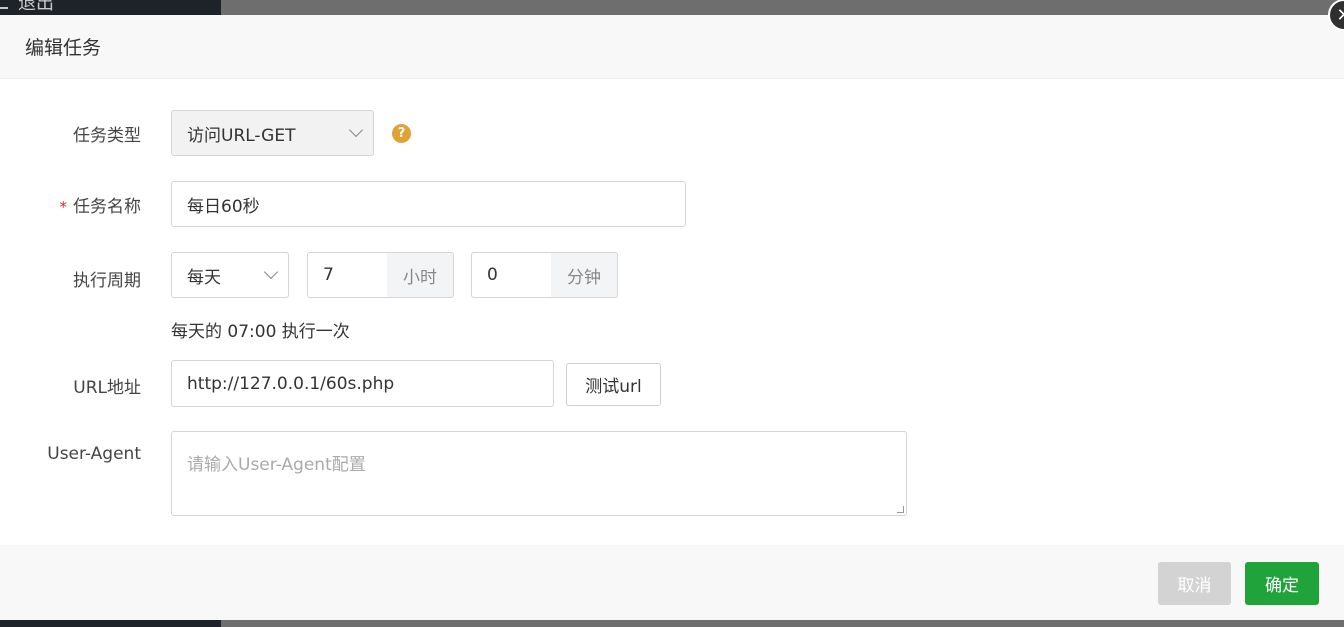 The image size is (1344, 627). What do you see at coordinates (291, 383) in the screenshot?
I see `url-value: http://127.0.0.1/60s.php` at bounding box center [291, 383].